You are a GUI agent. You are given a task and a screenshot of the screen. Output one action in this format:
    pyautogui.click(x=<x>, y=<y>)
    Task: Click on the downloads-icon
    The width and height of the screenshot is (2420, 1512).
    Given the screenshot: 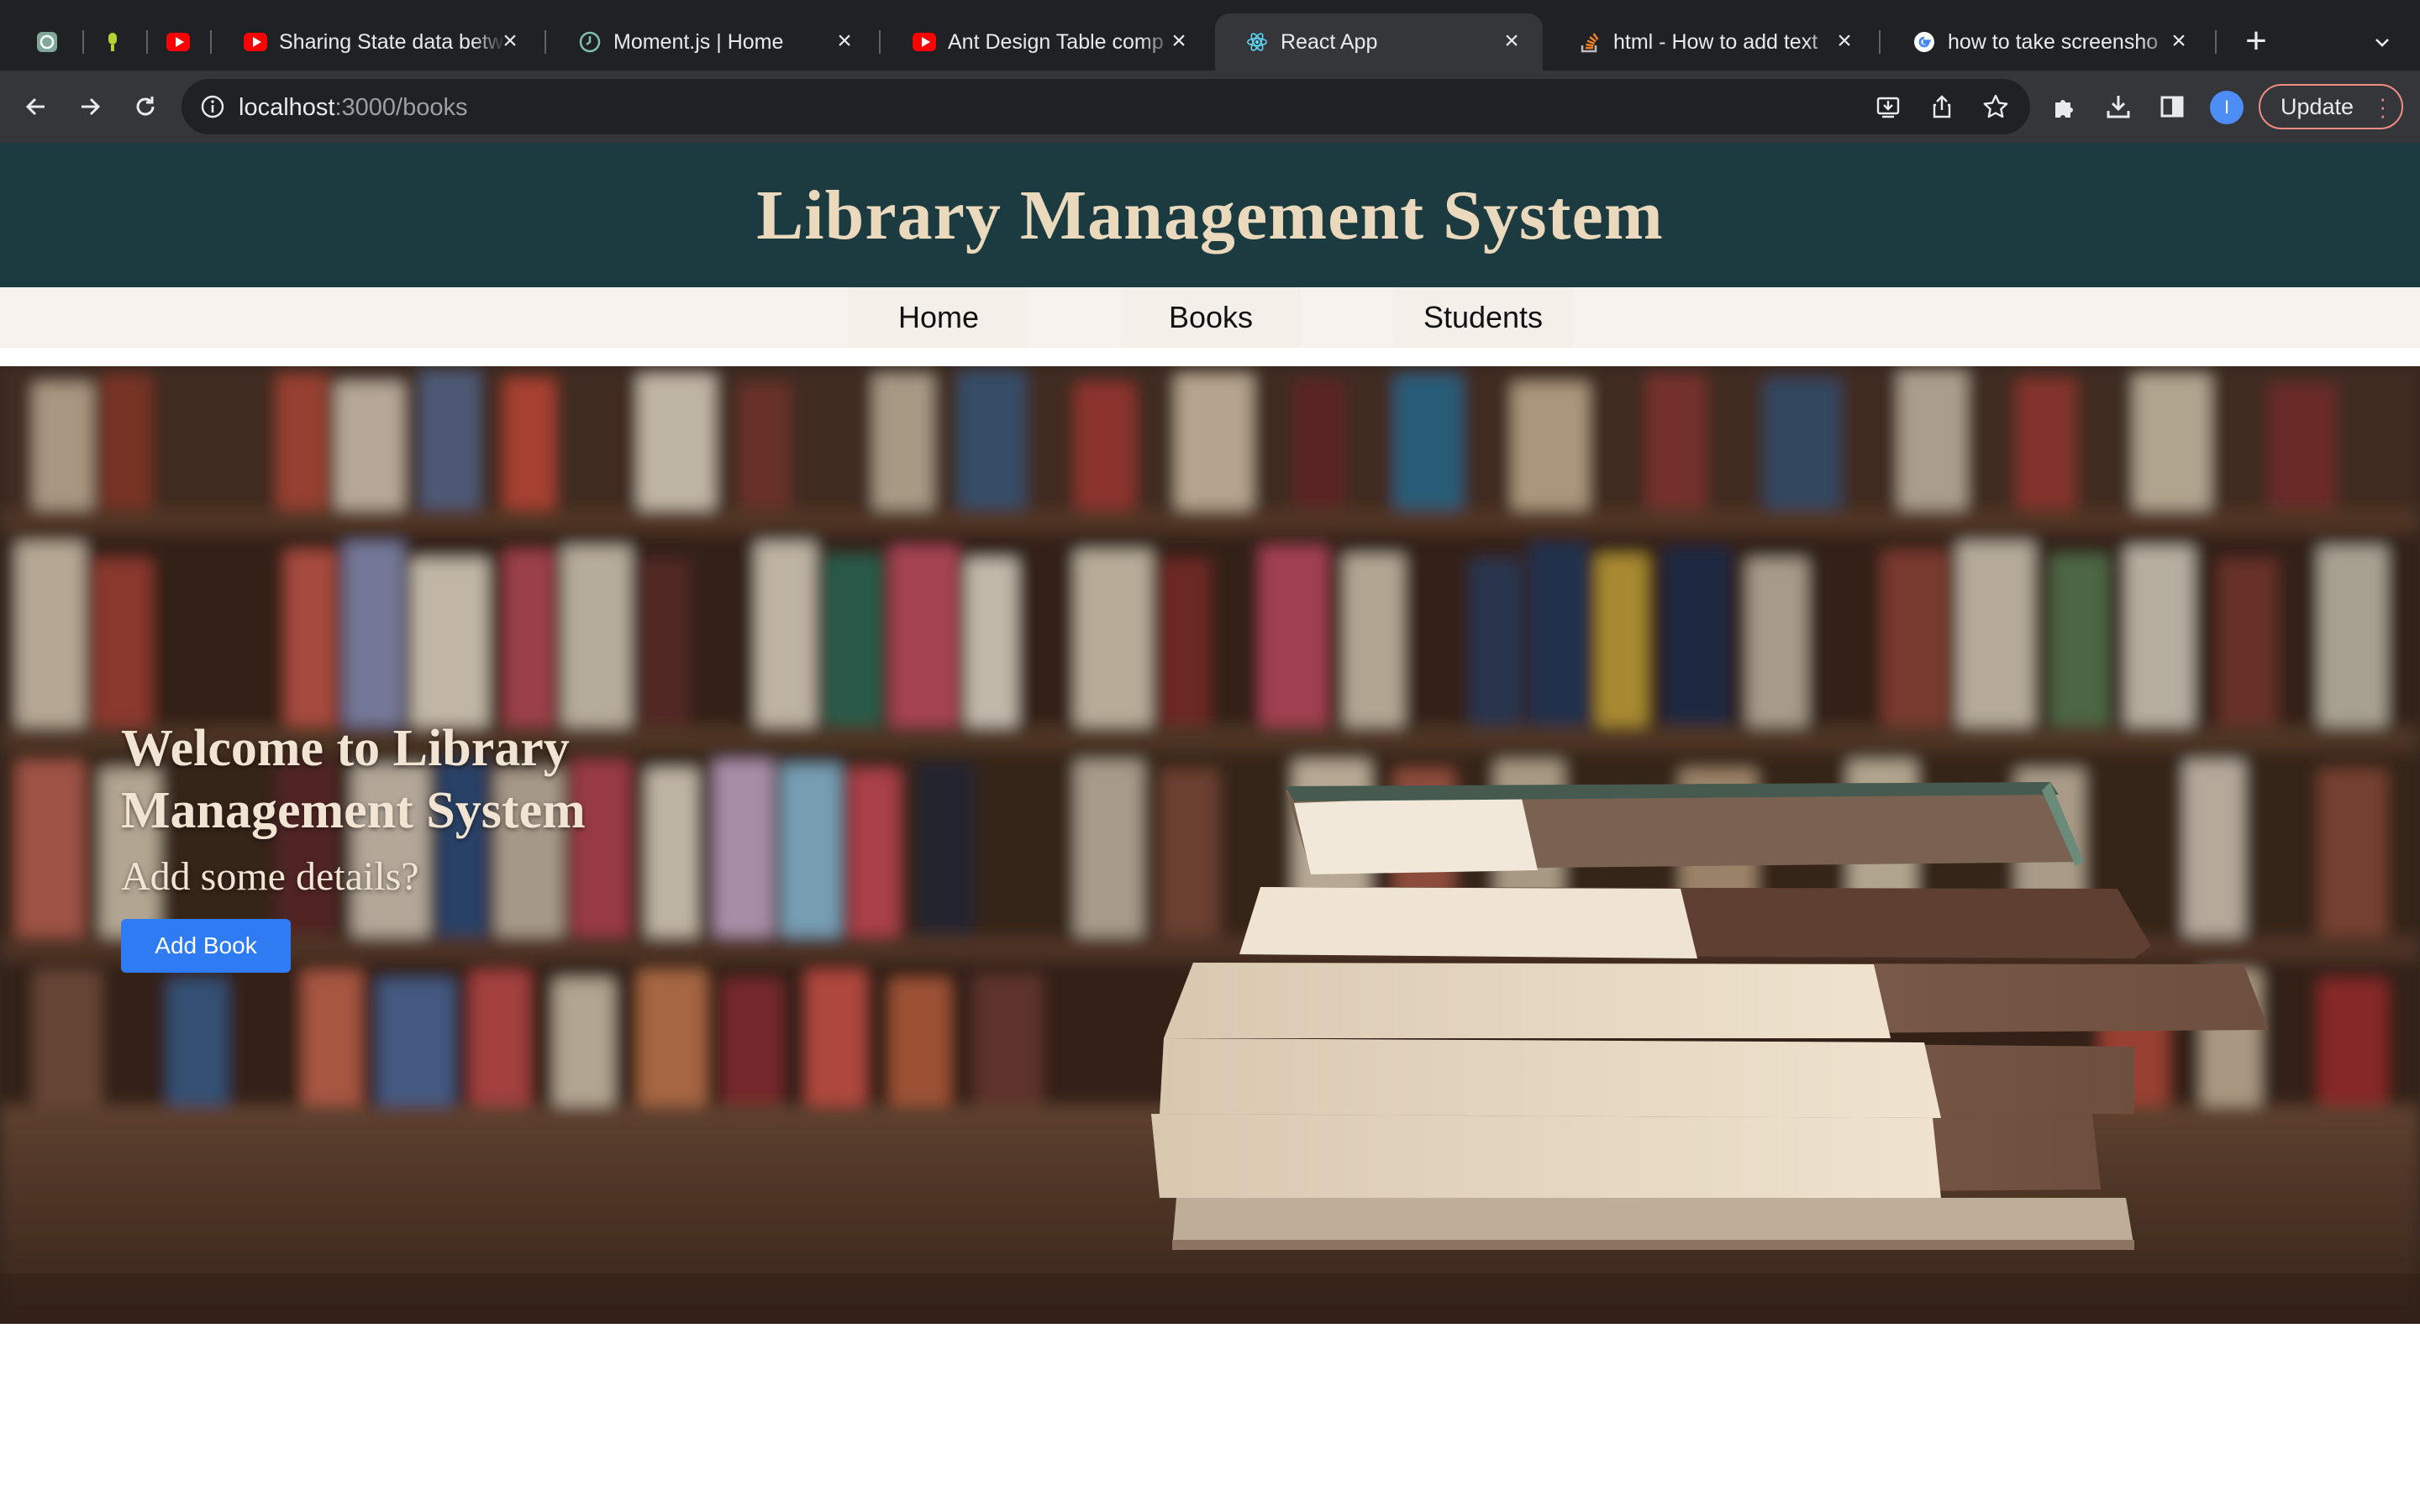 What is the action you would take?
    pyautogui.click(x=2118, y=107)
    